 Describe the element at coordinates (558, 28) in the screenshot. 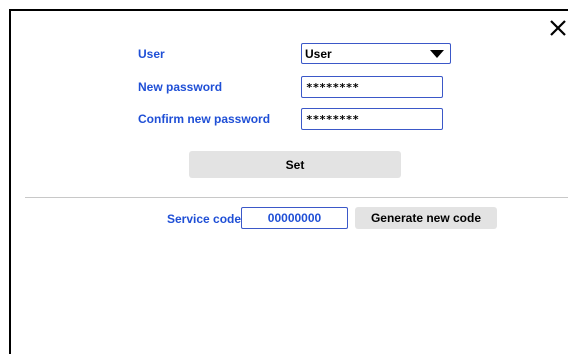

I see `close-icon` at that location.